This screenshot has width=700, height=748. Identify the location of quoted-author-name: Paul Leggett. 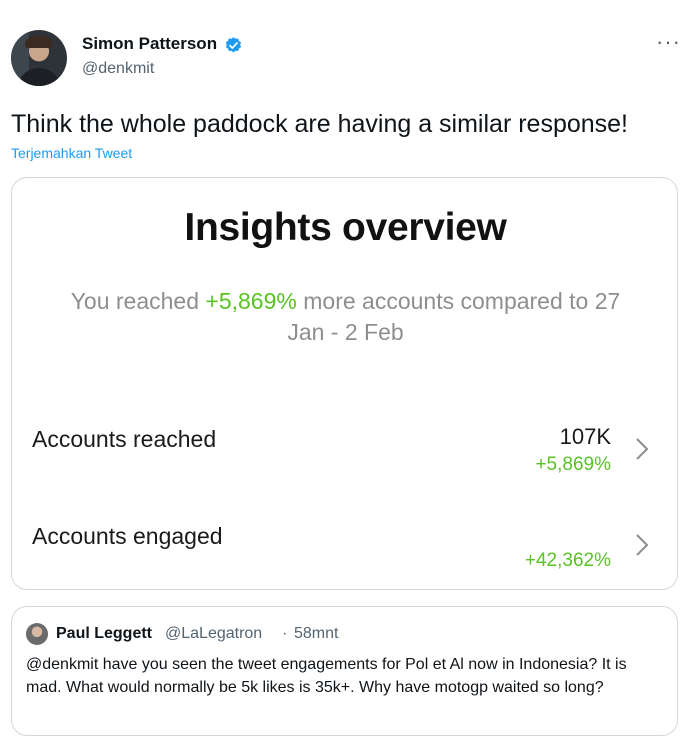
(104, 633).